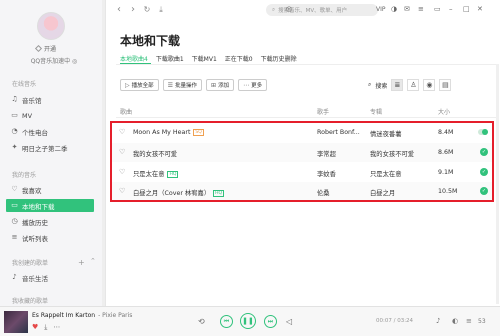  I want to click on mini-mode-icon: ▭, so click(437, 9).